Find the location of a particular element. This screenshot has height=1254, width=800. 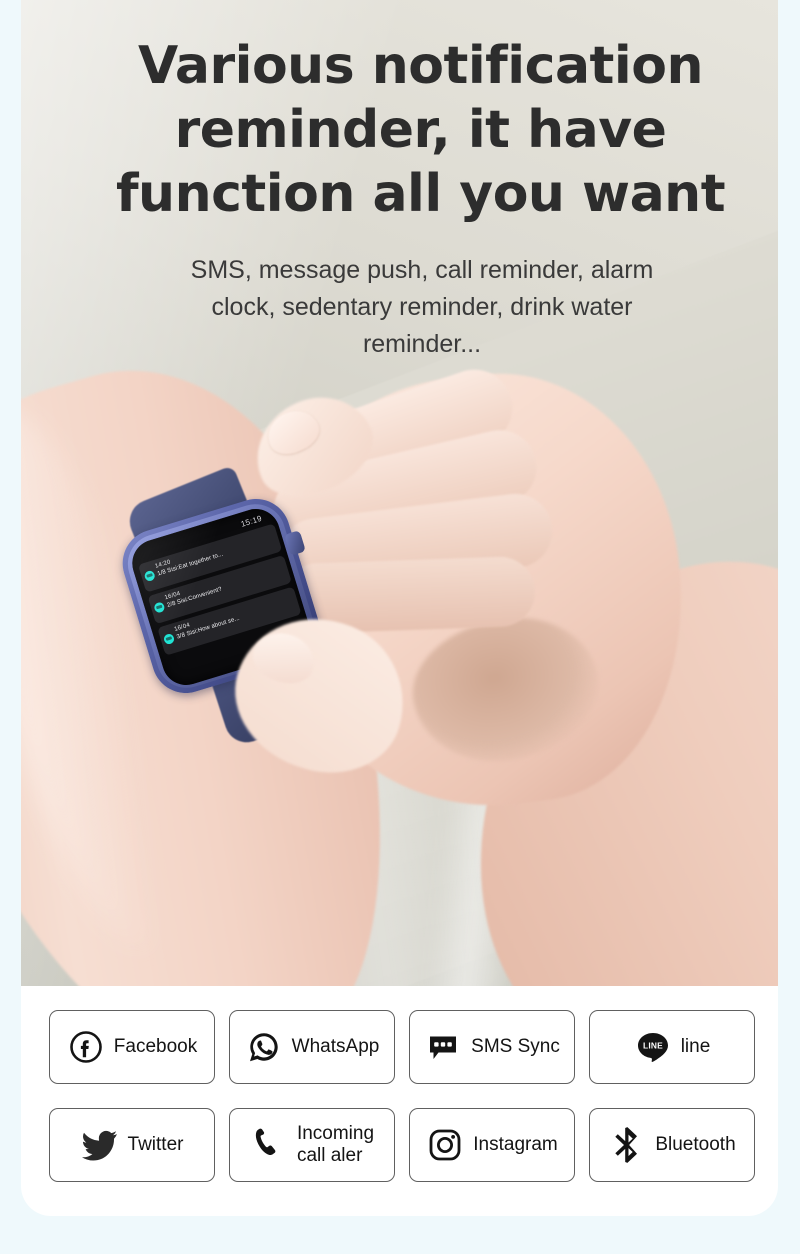

feature-card-incoming-call: Incoming call aler is located at coordinates (312, 1145).